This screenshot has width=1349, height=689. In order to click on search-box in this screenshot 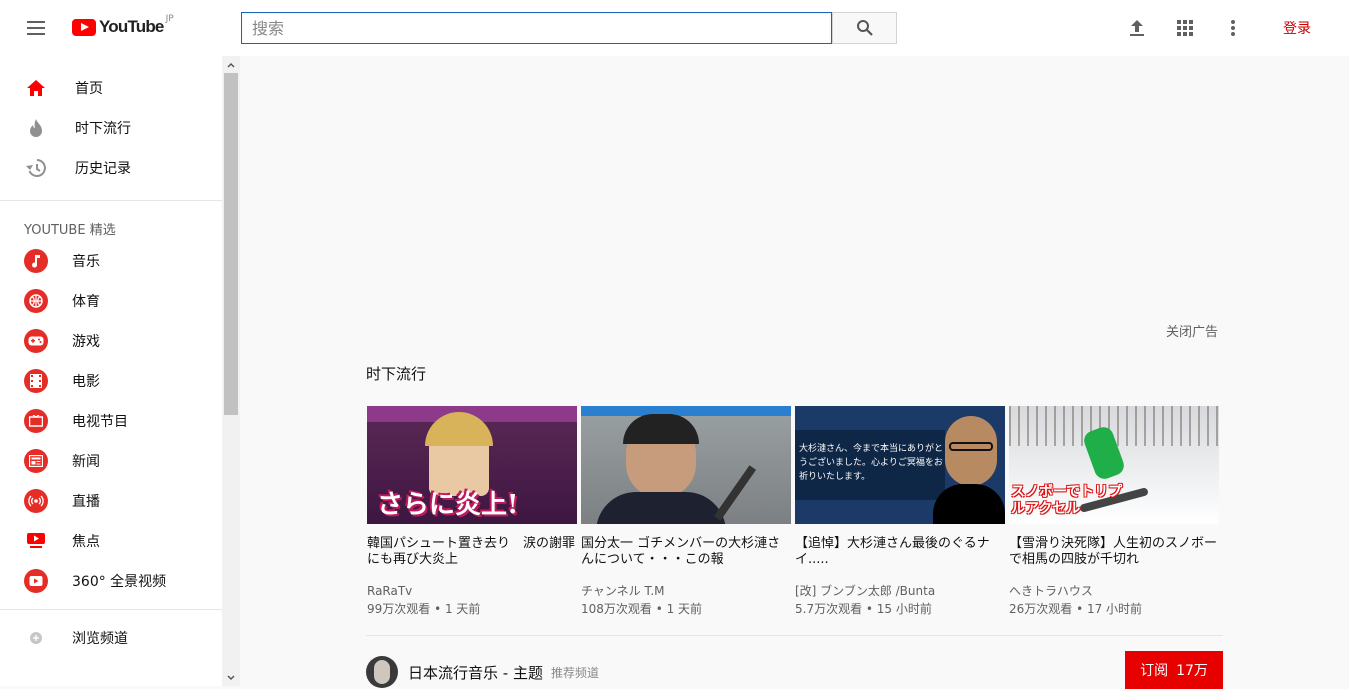, I will do `click(536, 28)`.